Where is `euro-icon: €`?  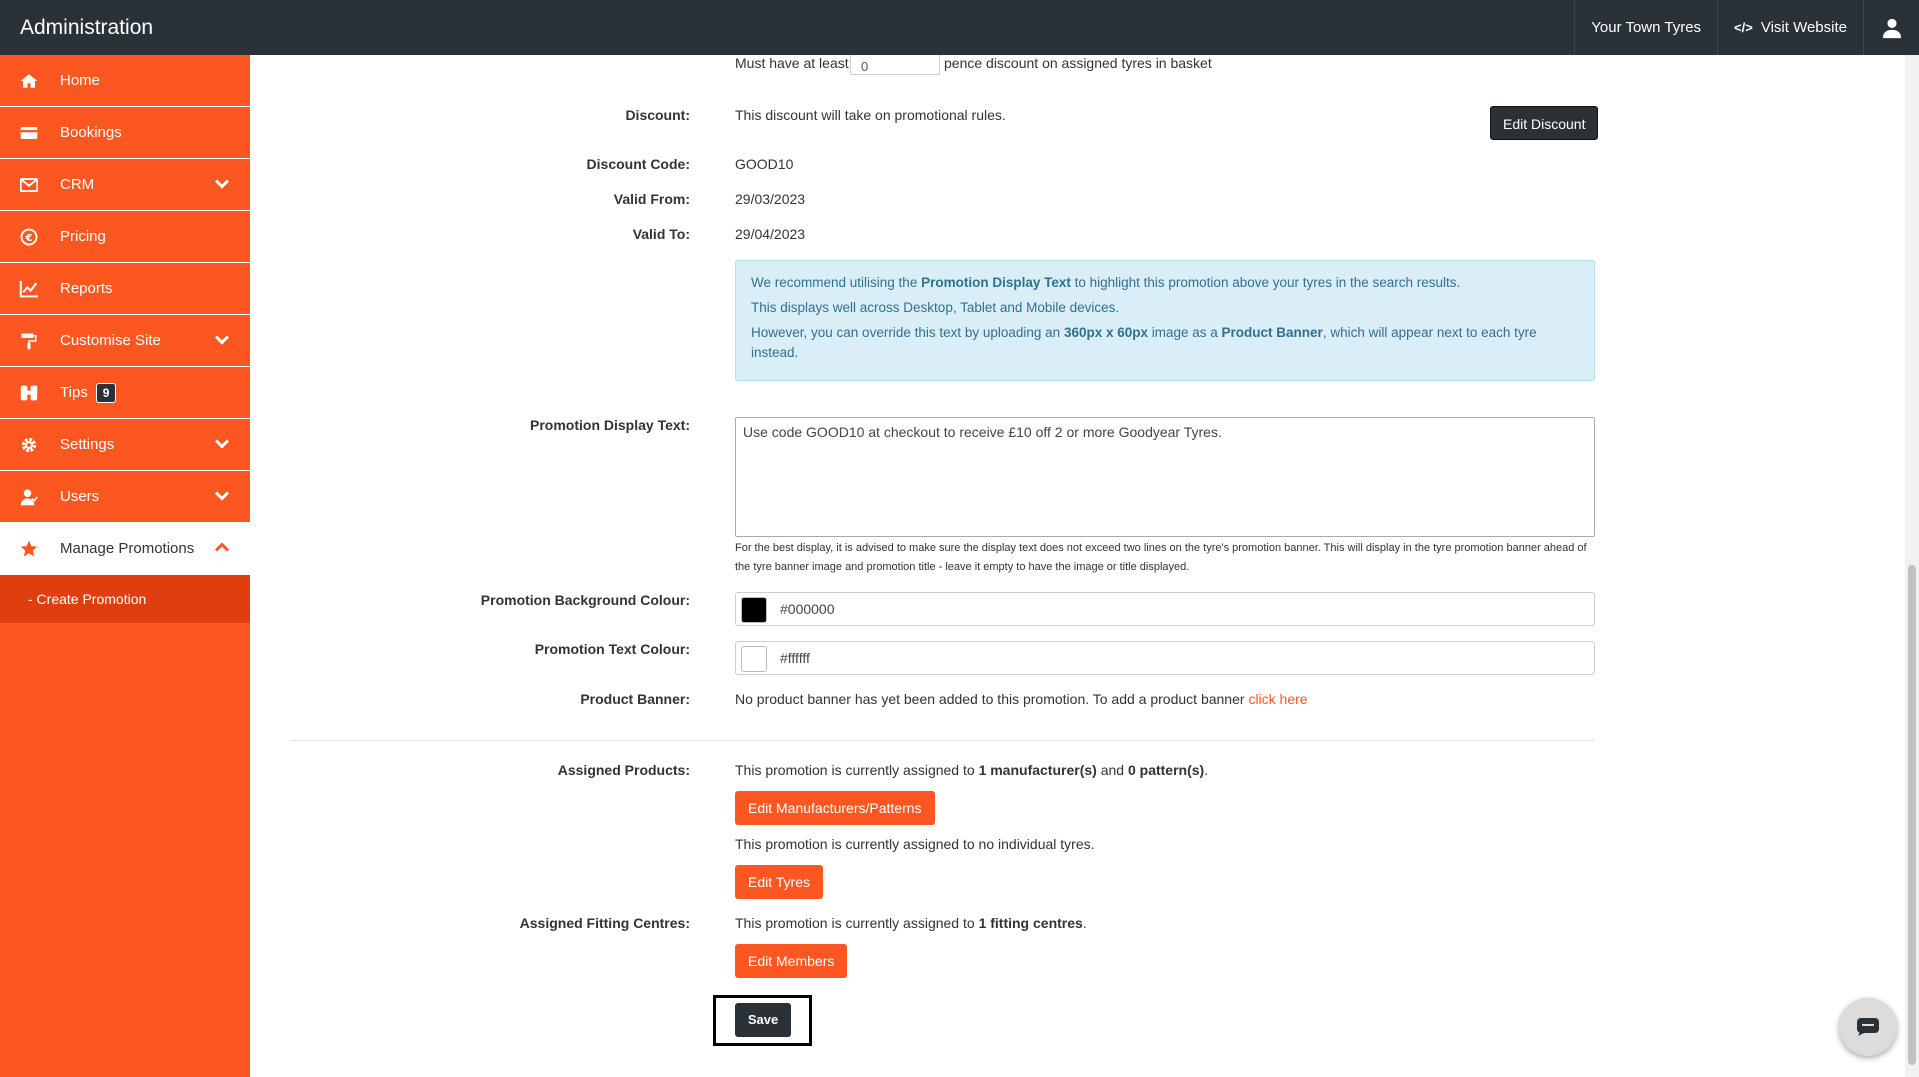 euro-icon: € is located at coordinates (29, 237).